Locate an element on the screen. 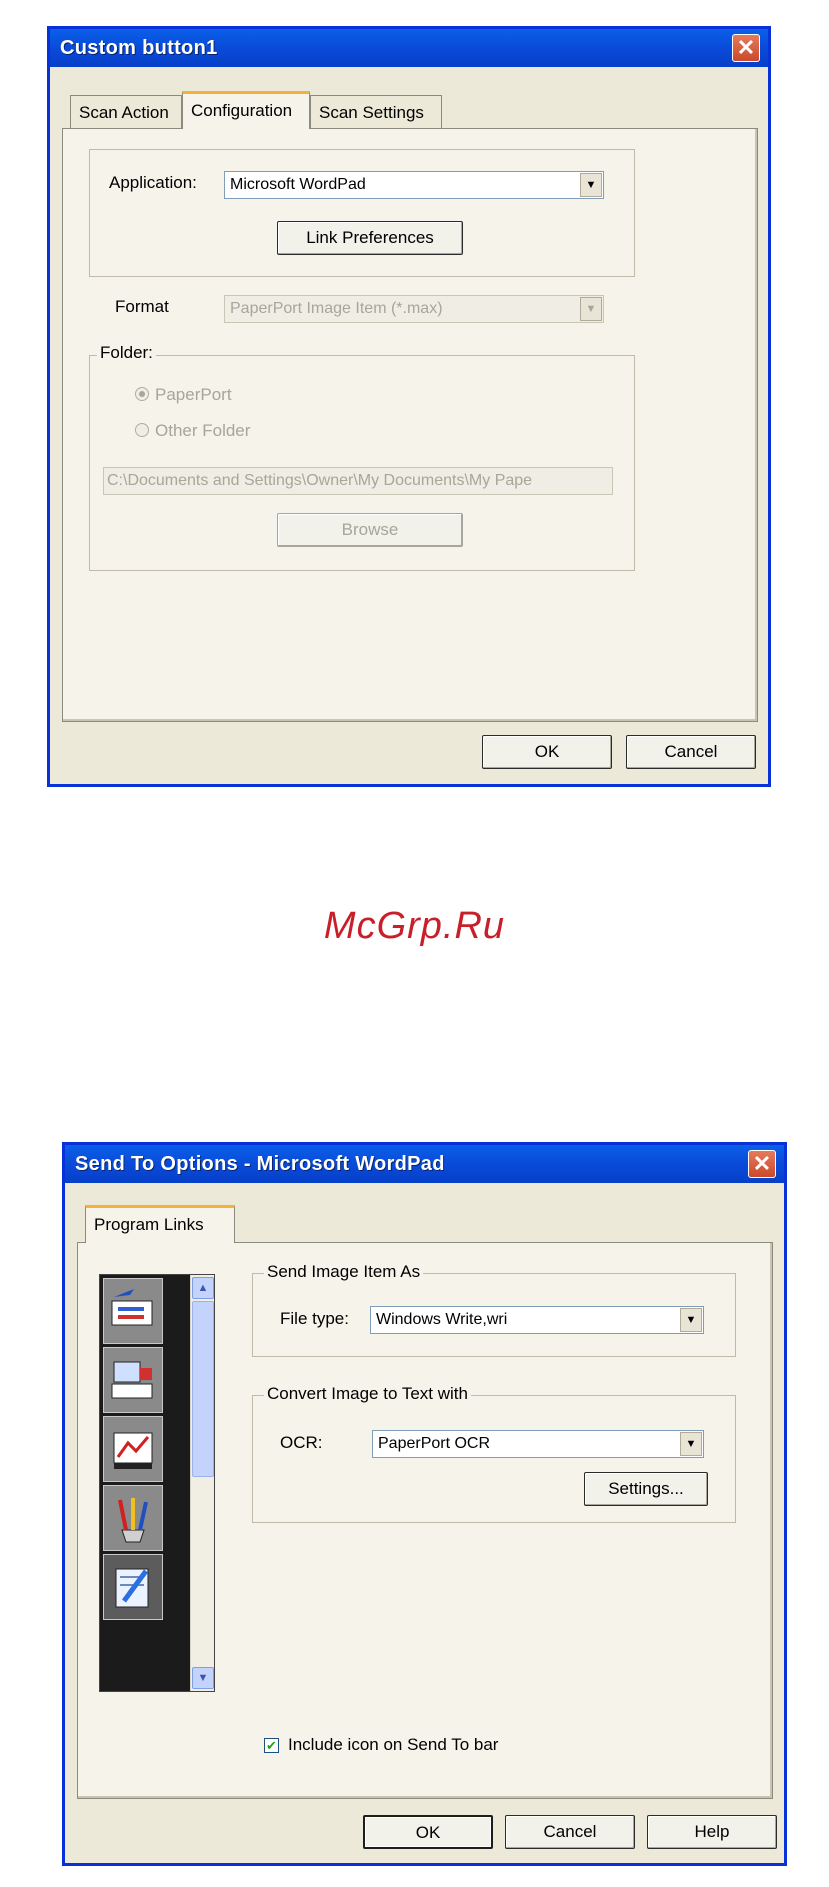 This screenshot has width=829, height=1887. ocr-select: PaperPort OCR ▼ is located at coordinates (538, 1444).